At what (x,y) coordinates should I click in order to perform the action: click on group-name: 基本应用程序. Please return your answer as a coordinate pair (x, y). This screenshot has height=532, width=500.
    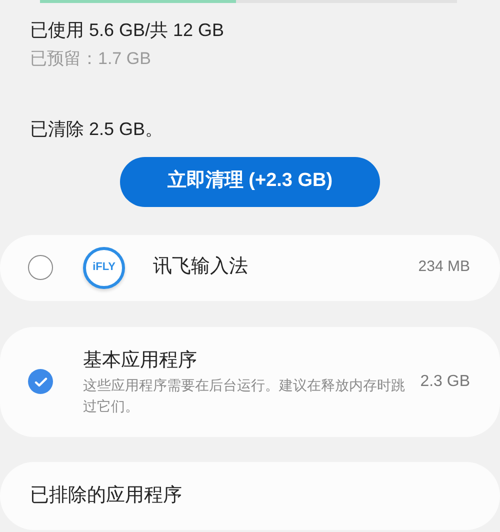
    Looking at the image, I should click on (140, 360).